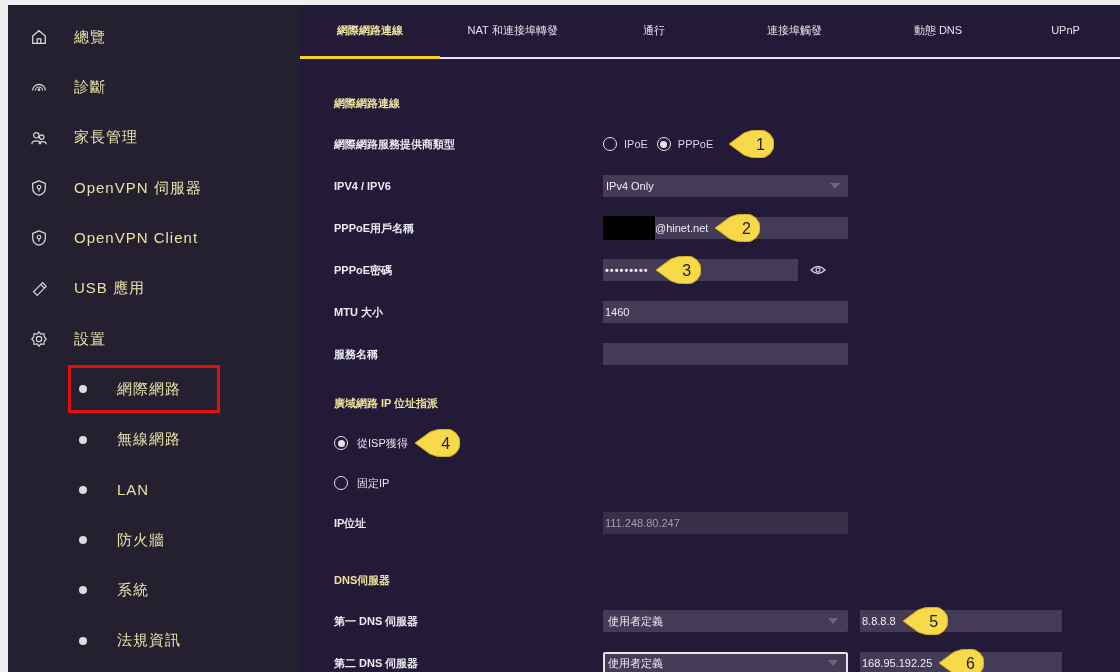 Image resolution: width=1120 pixels, height=672 pixels. I want to click on sidebar-item: USB 應用, so click(109, 288).